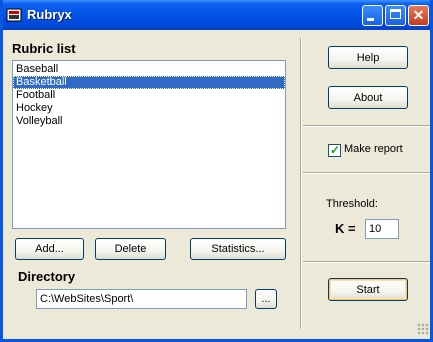  What do you see at coordinates (14, 15) in the screenshot?
I see `app-icon` at bounding box center [14, 15].